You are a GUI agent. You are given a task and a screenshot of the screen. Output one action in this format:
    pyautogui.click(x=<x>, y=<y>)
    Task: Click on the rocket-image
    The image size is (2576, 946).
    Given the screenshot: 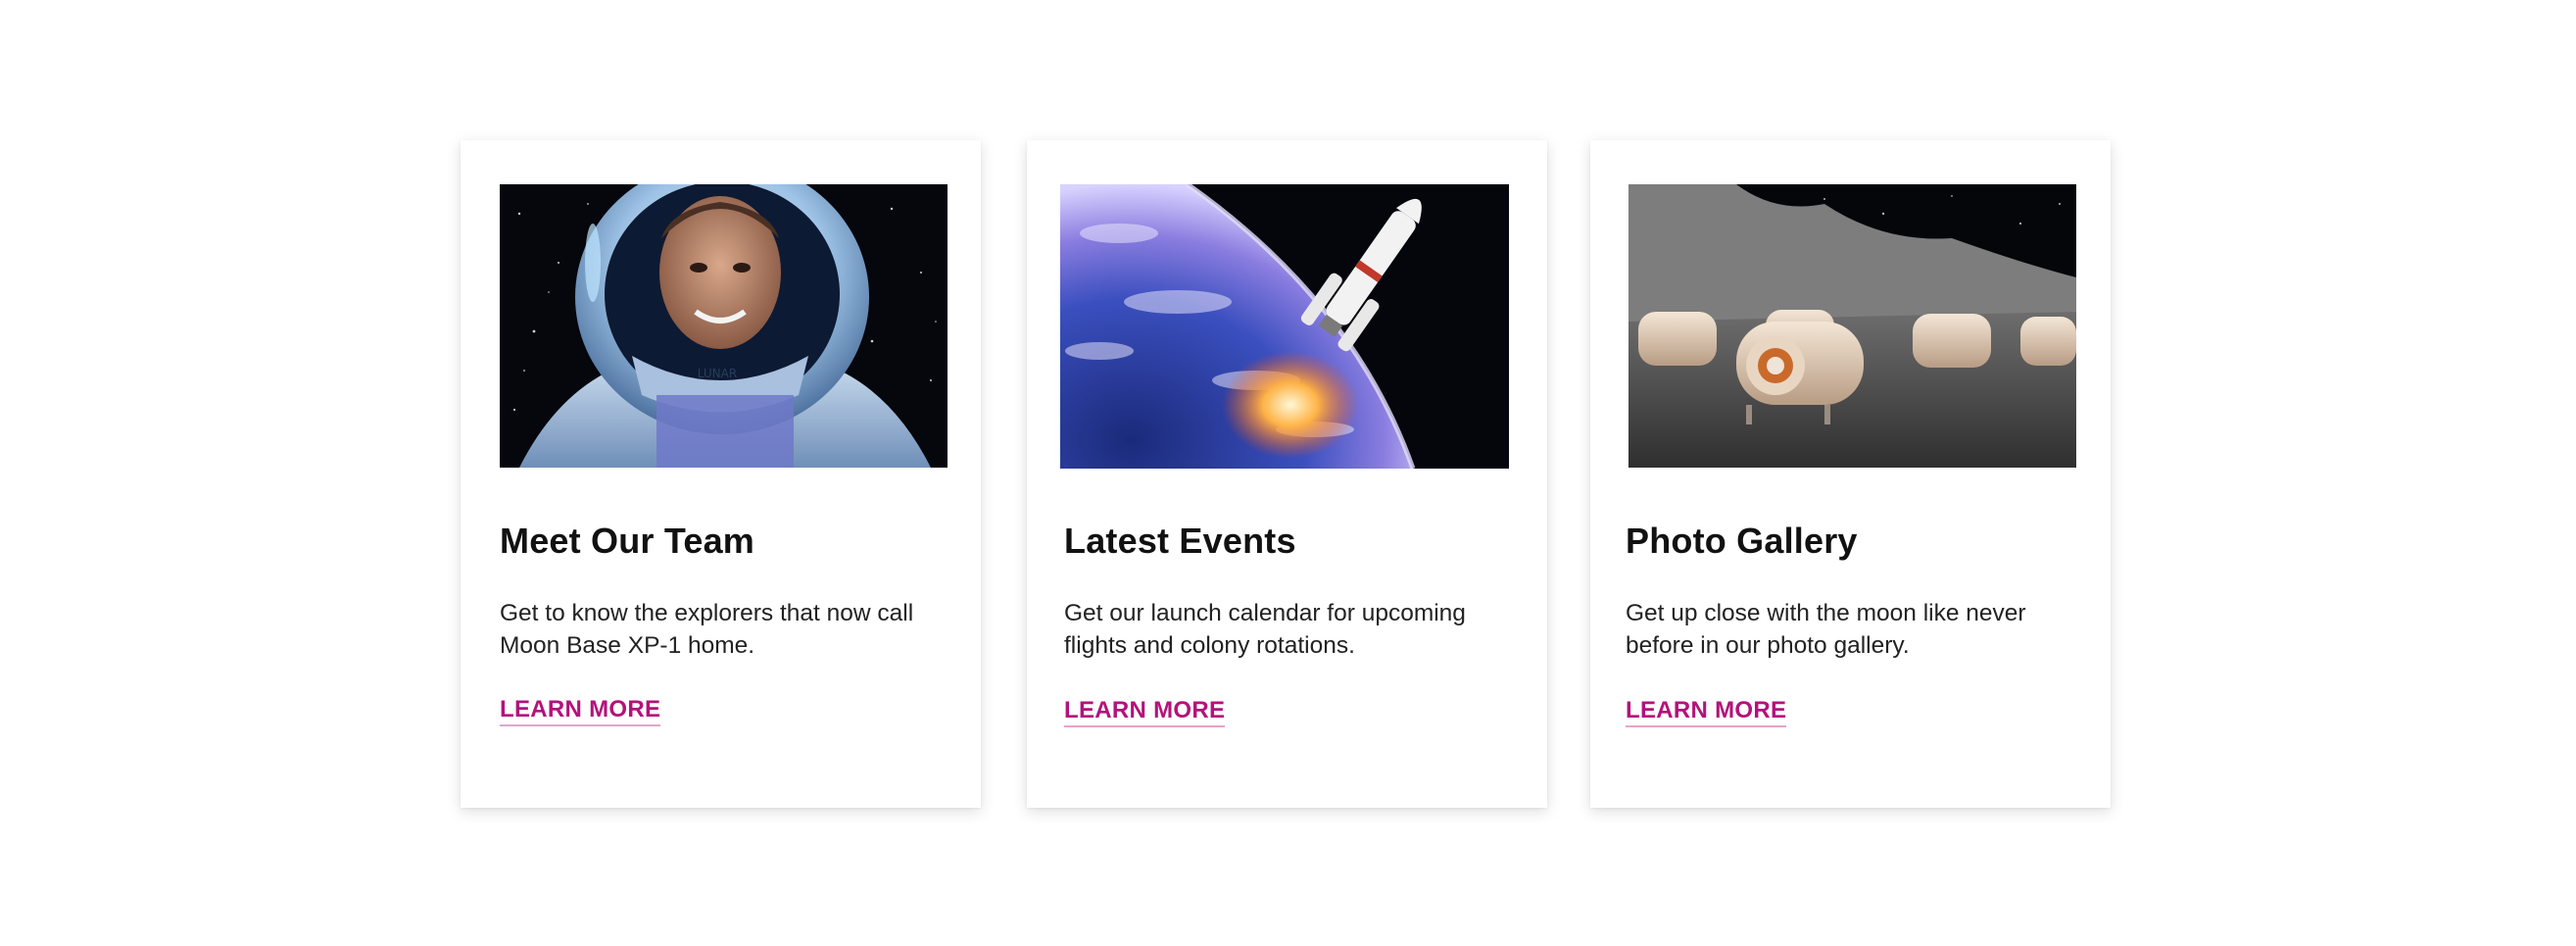 What is the action you would take?
    pyautogui.click(x=1284, y=326)
    